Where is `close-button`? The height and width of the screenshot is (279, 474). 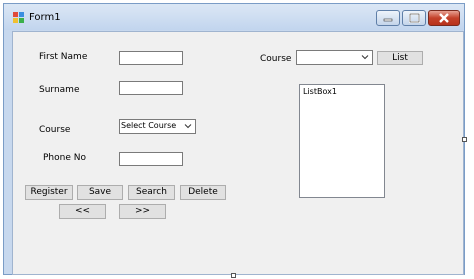 close-button is located at coordinates (444, 18).